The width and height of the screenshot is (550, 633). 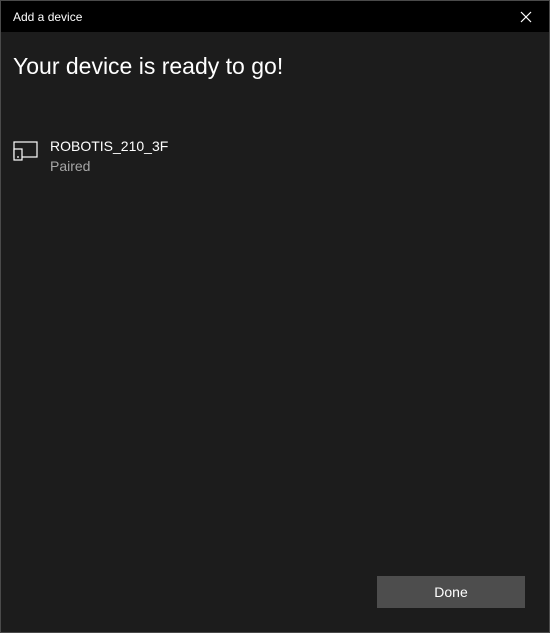 I want to click on device-status: Paired, so click(x=70, y=166).